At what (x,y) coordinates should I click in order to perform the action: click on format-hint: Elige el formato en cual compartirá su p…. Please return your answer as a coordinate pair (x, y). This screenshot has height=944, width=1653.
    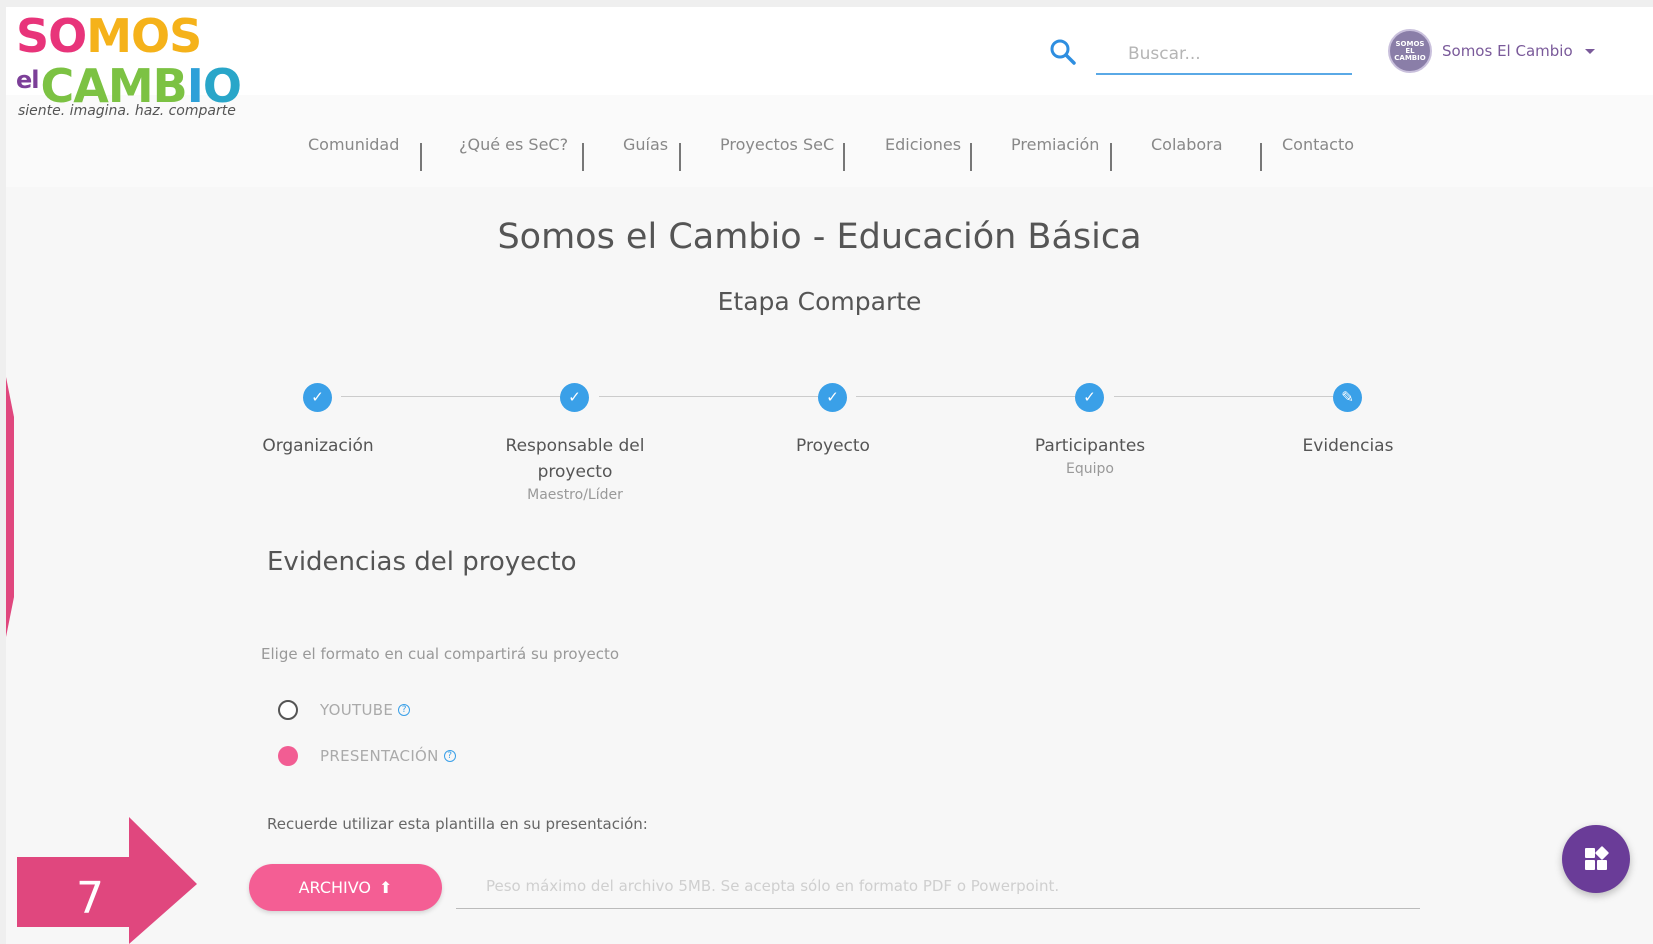
    Looking at the image, I should click on (440, 654).